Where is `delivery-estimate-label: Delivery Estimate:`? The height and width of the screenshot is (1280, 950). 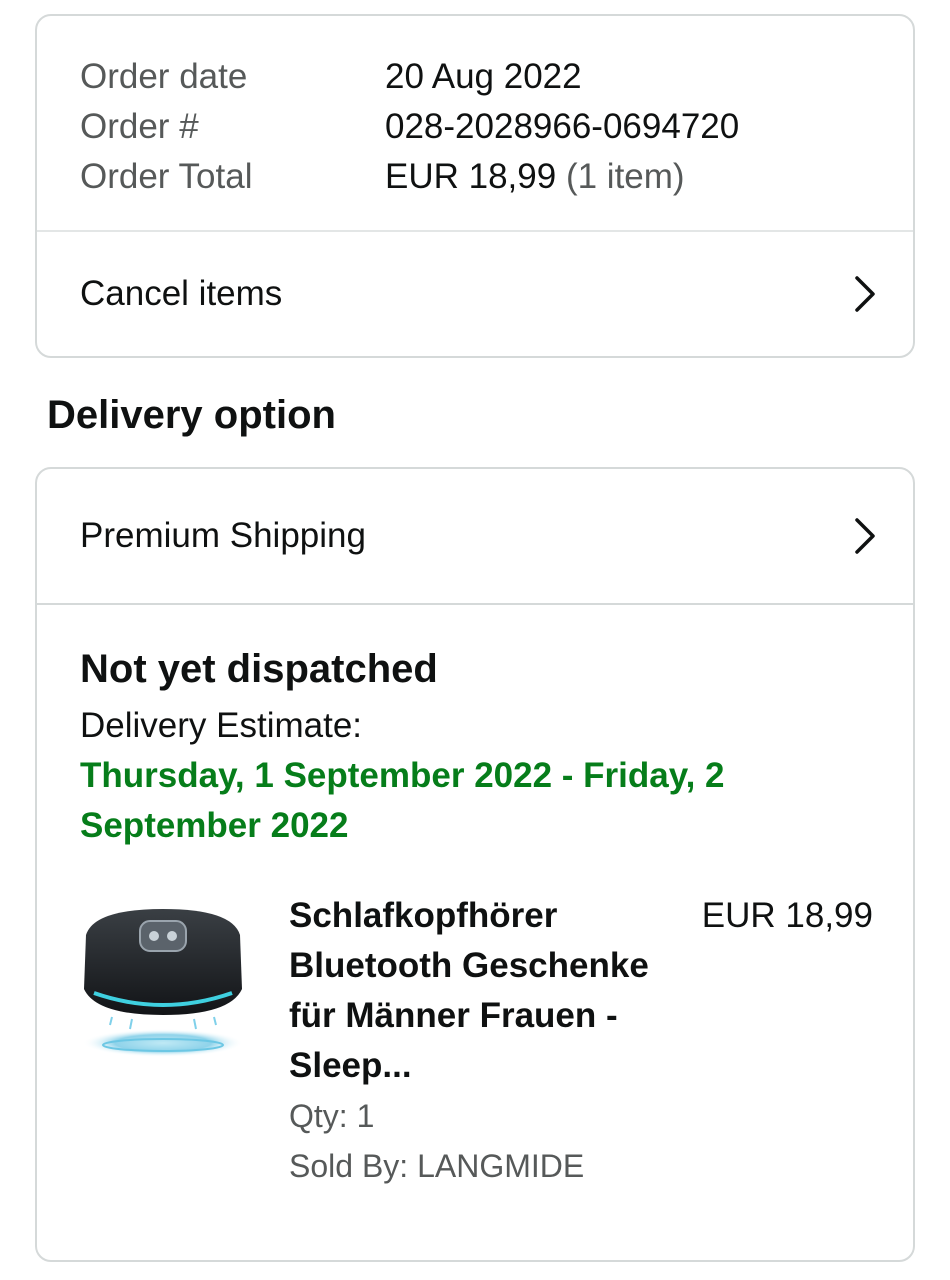 delivery-estimate-label: Delivery Estimate: is located at coordinates (221, 725).